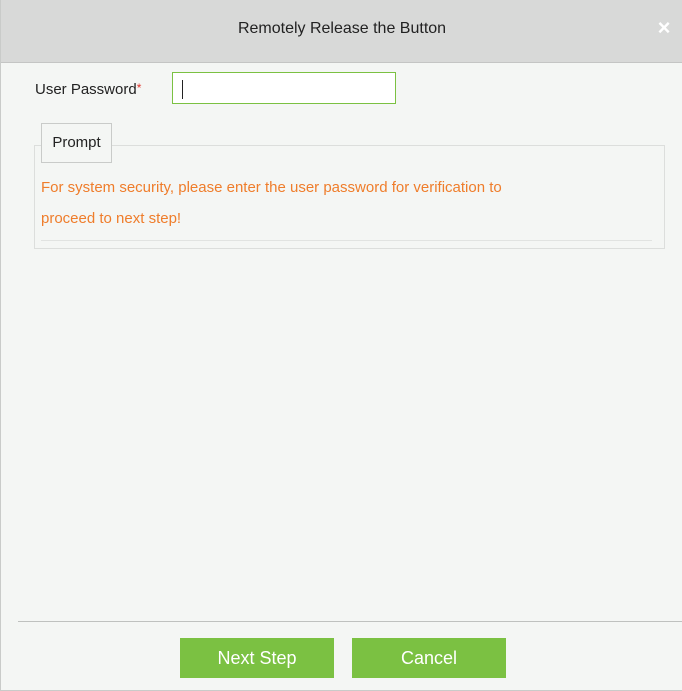 Image resolution: width=682 pixels, height=691 pixels. I want to click on next-step-button: Next Step, so click(257, 658).